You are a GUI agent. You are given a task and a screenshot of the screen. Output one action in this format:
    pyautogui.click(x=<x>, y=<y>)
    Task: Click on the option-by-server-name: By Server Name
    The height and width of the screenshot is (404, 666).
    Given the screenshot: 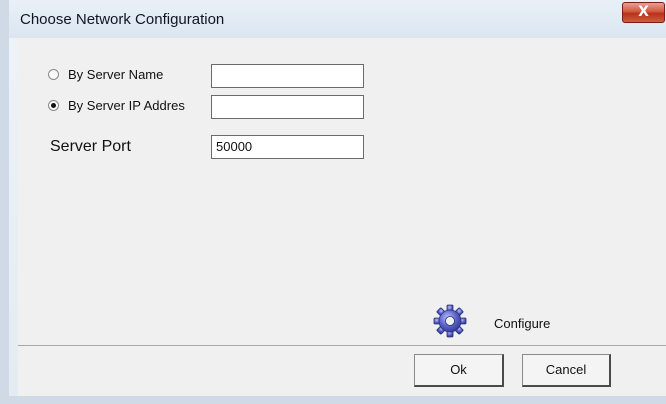 What is the action you would take?
    pyautogui.click(x=105, y=74)
    